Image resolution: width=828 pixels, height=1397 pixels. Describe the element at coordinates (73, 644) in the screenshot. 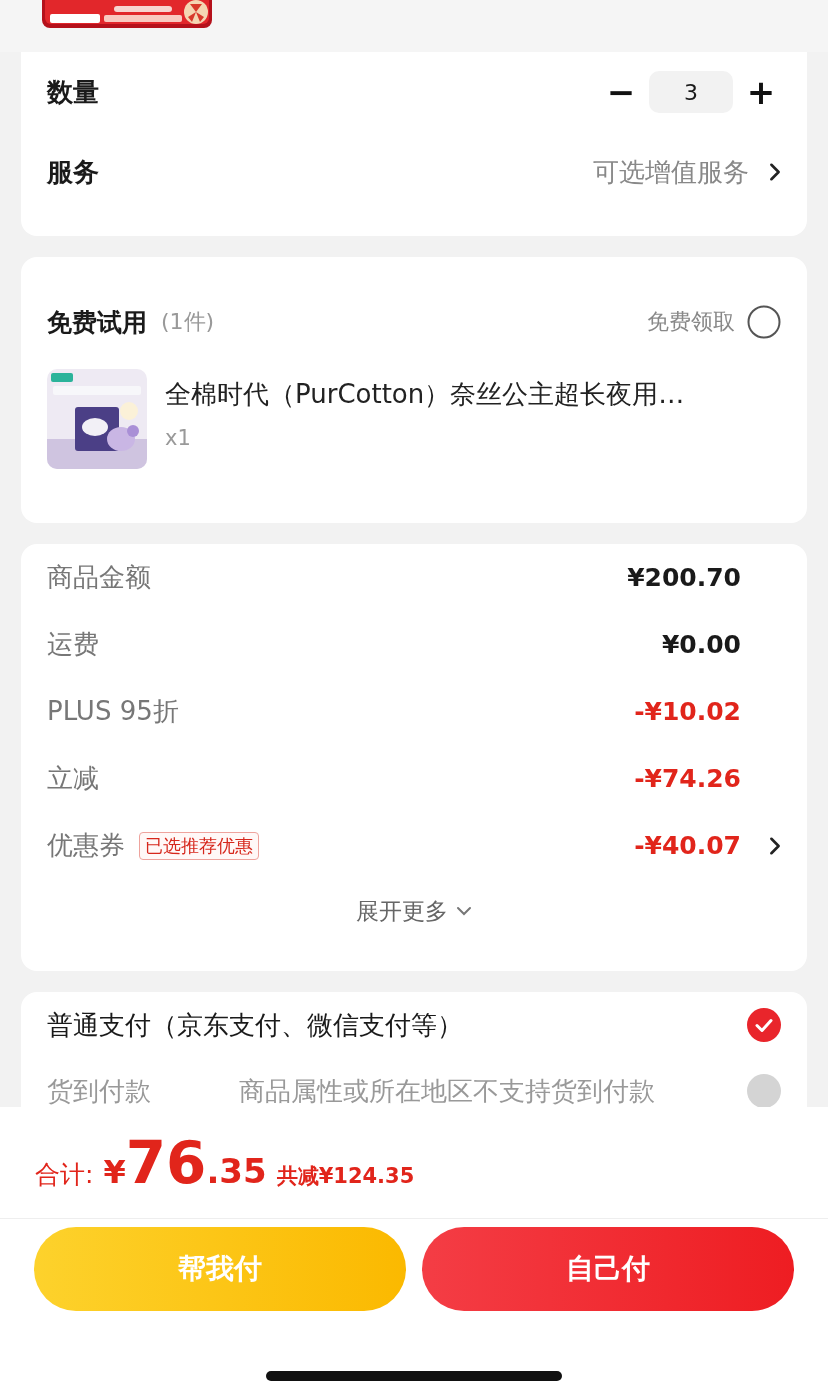

I see `summary-label: 运费` at that location.